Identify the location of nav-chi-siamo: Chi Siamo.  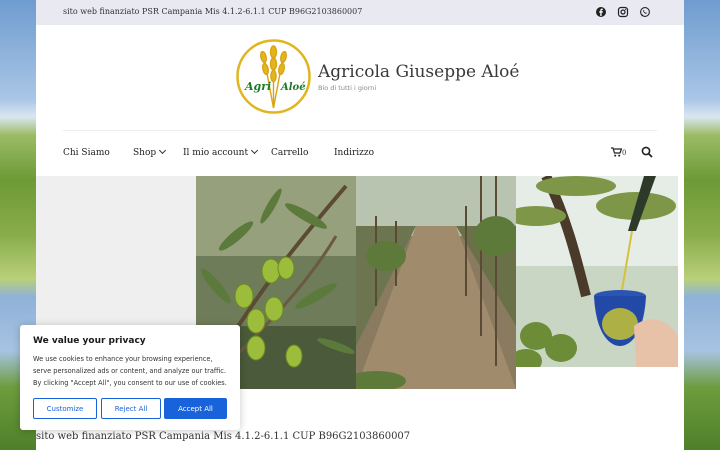
(86, 153).